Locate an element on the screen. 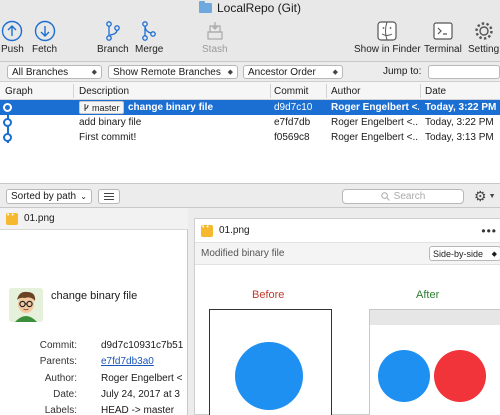  author-value: Roger Engelbert < is located at coordinates (142, 378).